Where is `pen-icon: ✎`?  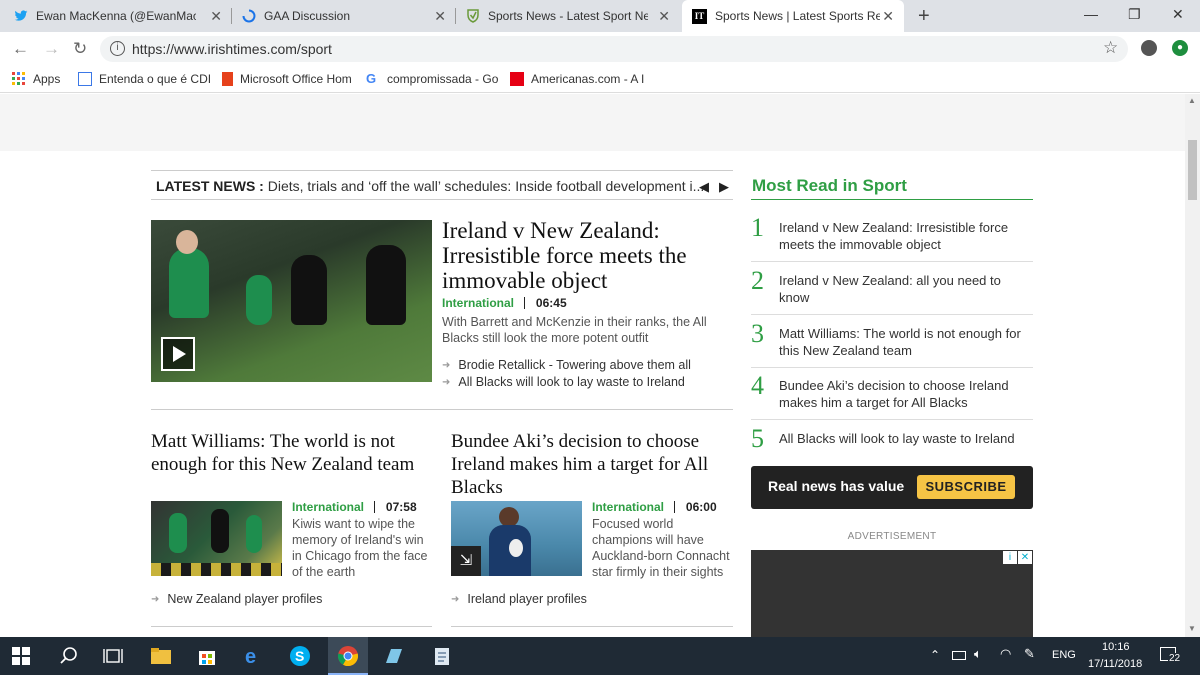
pen-icon: ✎ is located at coordinates (1029, 654).